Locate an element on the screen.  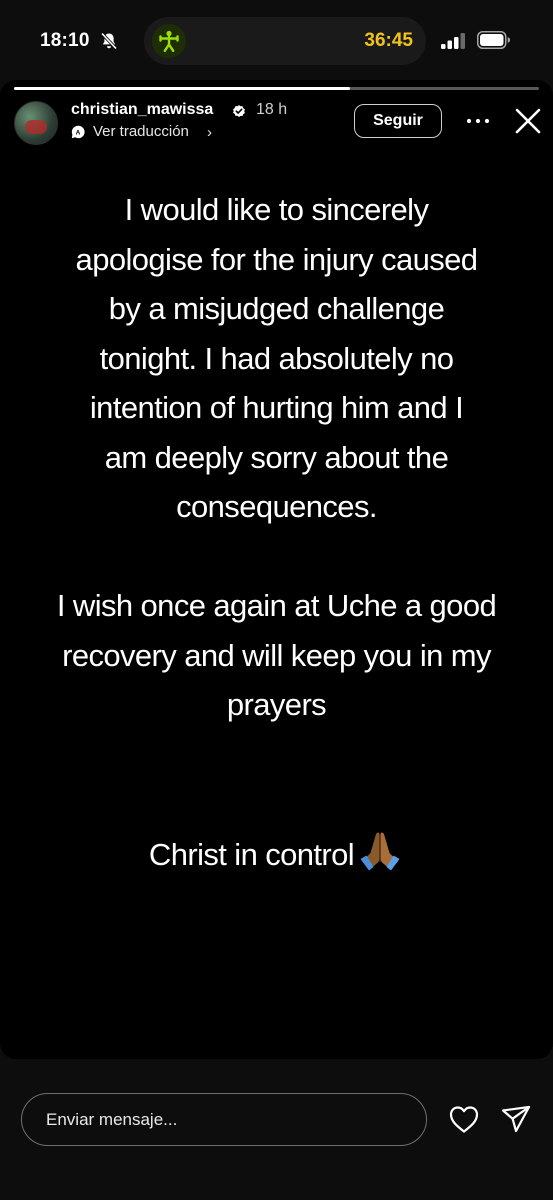
story-text-line: consequences. is located at coordinates (276, 506).